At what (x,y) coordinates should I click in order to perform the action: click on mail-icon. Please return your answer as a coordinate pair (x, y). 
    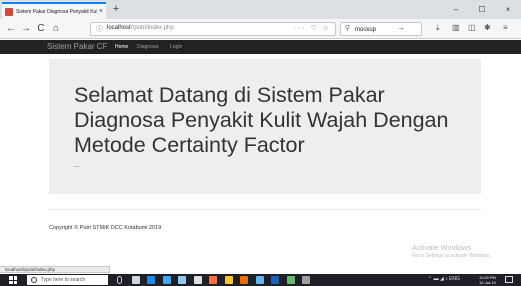
    Looking at the image, I should click on (197, 280).